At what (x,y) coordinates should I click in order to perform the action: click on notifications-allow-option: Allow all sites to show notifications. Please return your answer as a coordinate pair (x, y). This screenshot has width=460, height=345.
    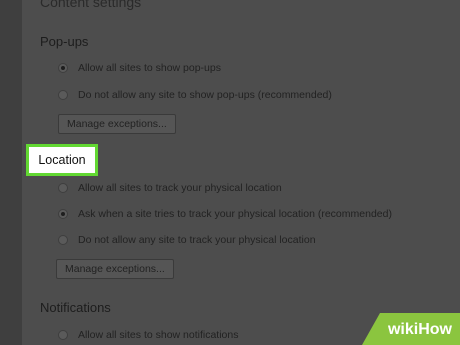
    Looking at the image, I should click on (148, 335).